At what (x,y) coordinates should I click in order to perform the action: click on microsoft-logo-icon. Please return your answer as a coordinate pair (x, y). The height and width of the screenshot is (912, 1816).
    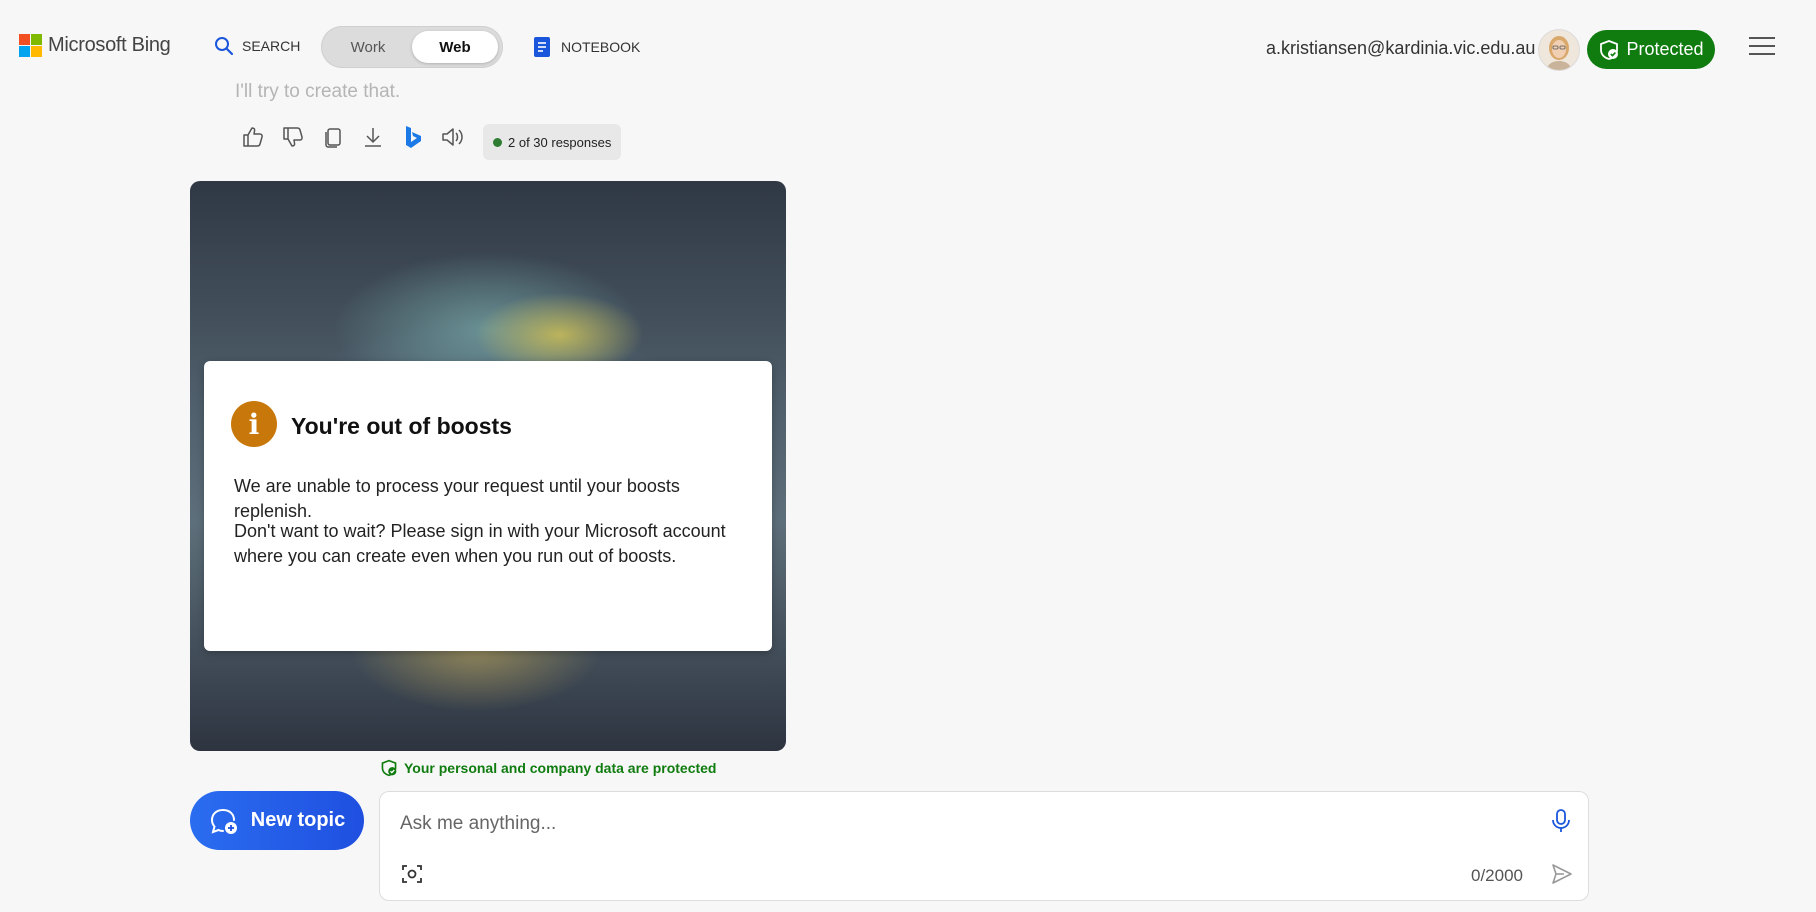
    Looking at the image, I should click on (30, 45).